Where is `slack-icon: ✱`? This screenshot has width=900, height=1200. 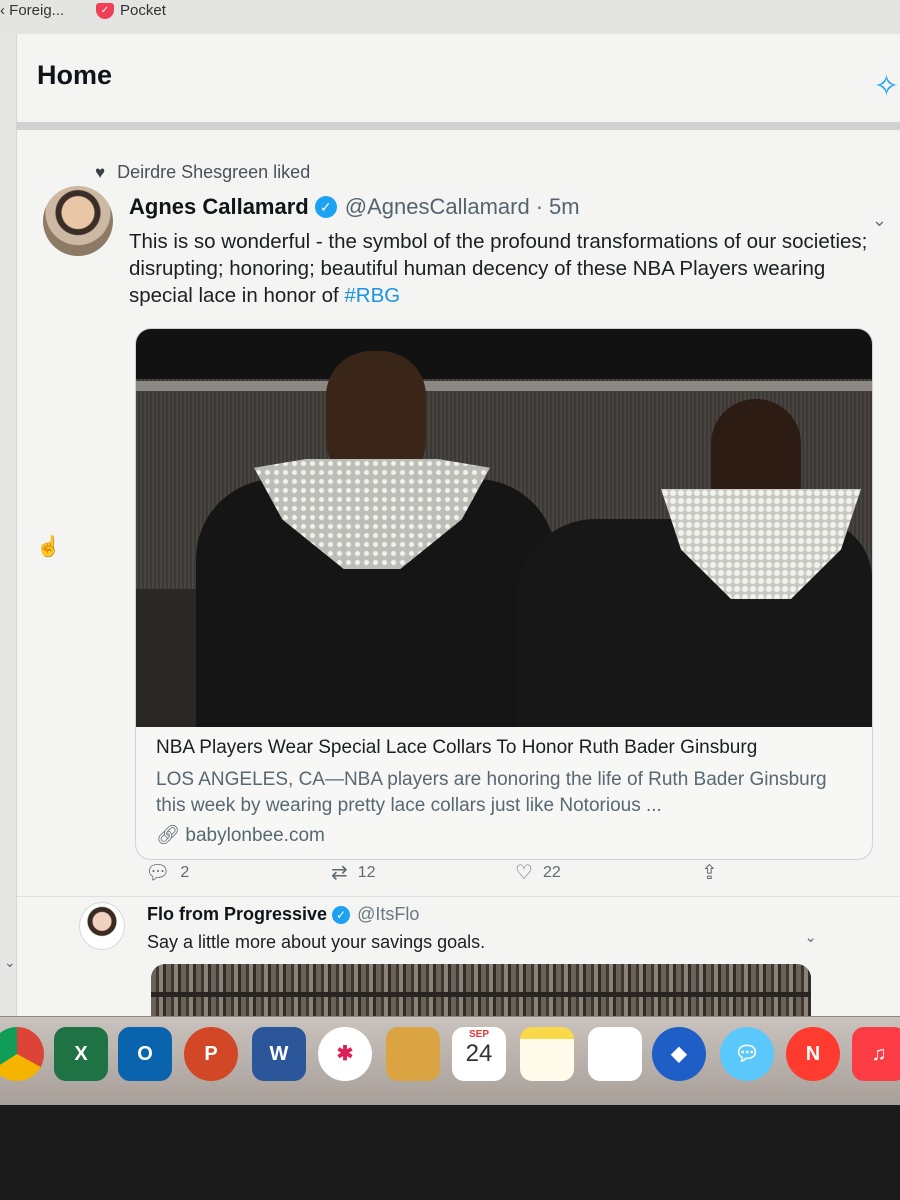
slack-icon: ✱ is located at coordinates (345, 1054).